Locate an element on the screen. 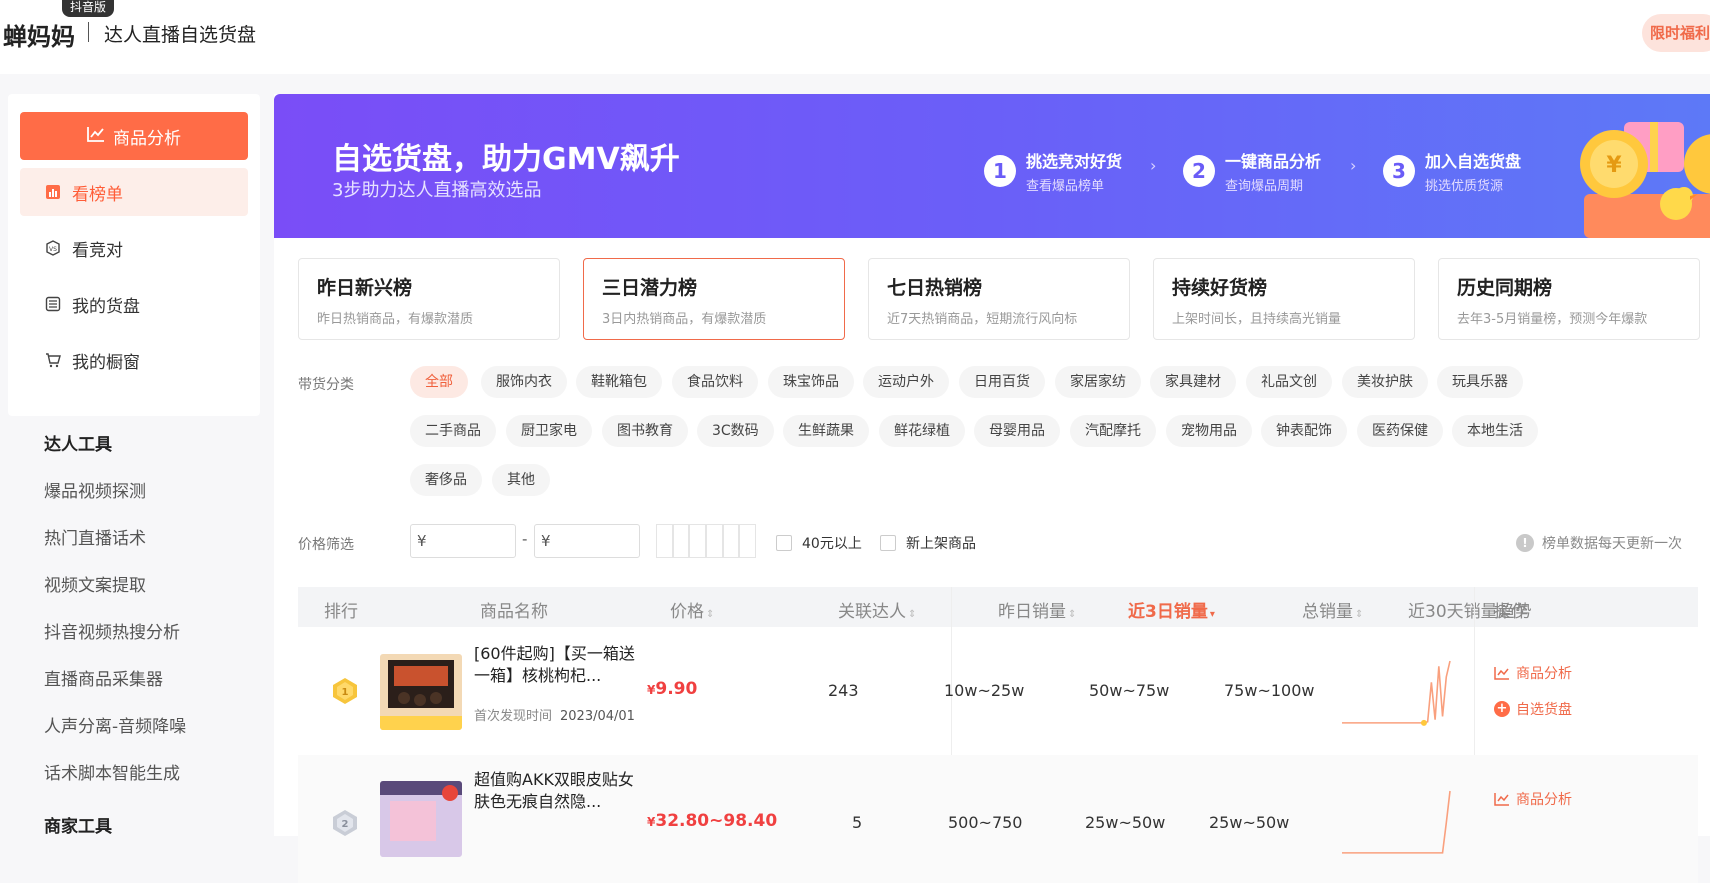 The height and width of the screenshot is (883, 1710). category-chip: 玩具乐器 is located at coordinates (1480, 382).